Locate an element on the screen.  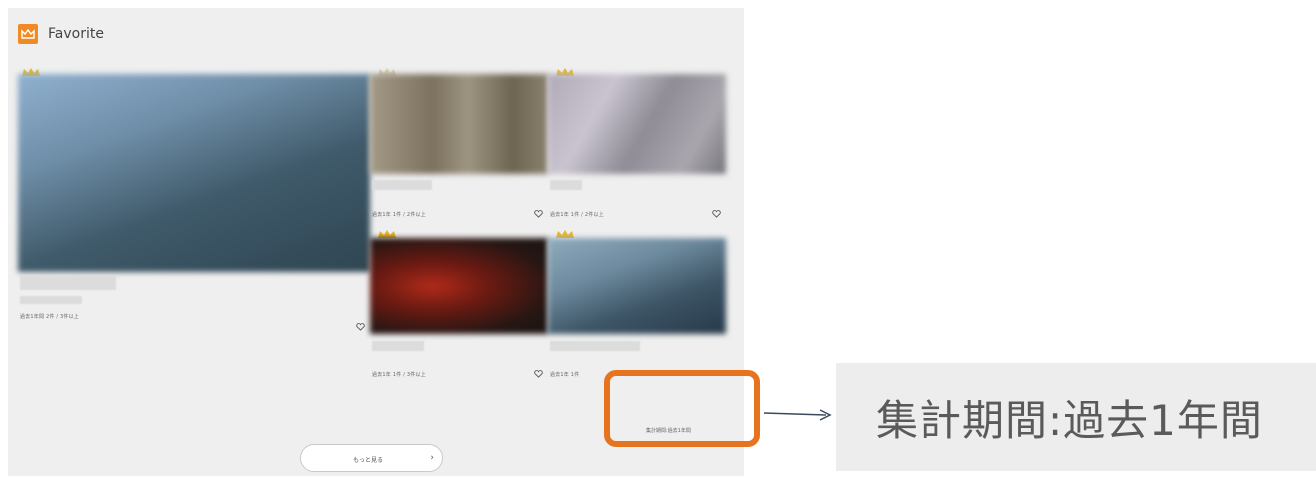
header: Favorite is located at coordinates (61, 34).